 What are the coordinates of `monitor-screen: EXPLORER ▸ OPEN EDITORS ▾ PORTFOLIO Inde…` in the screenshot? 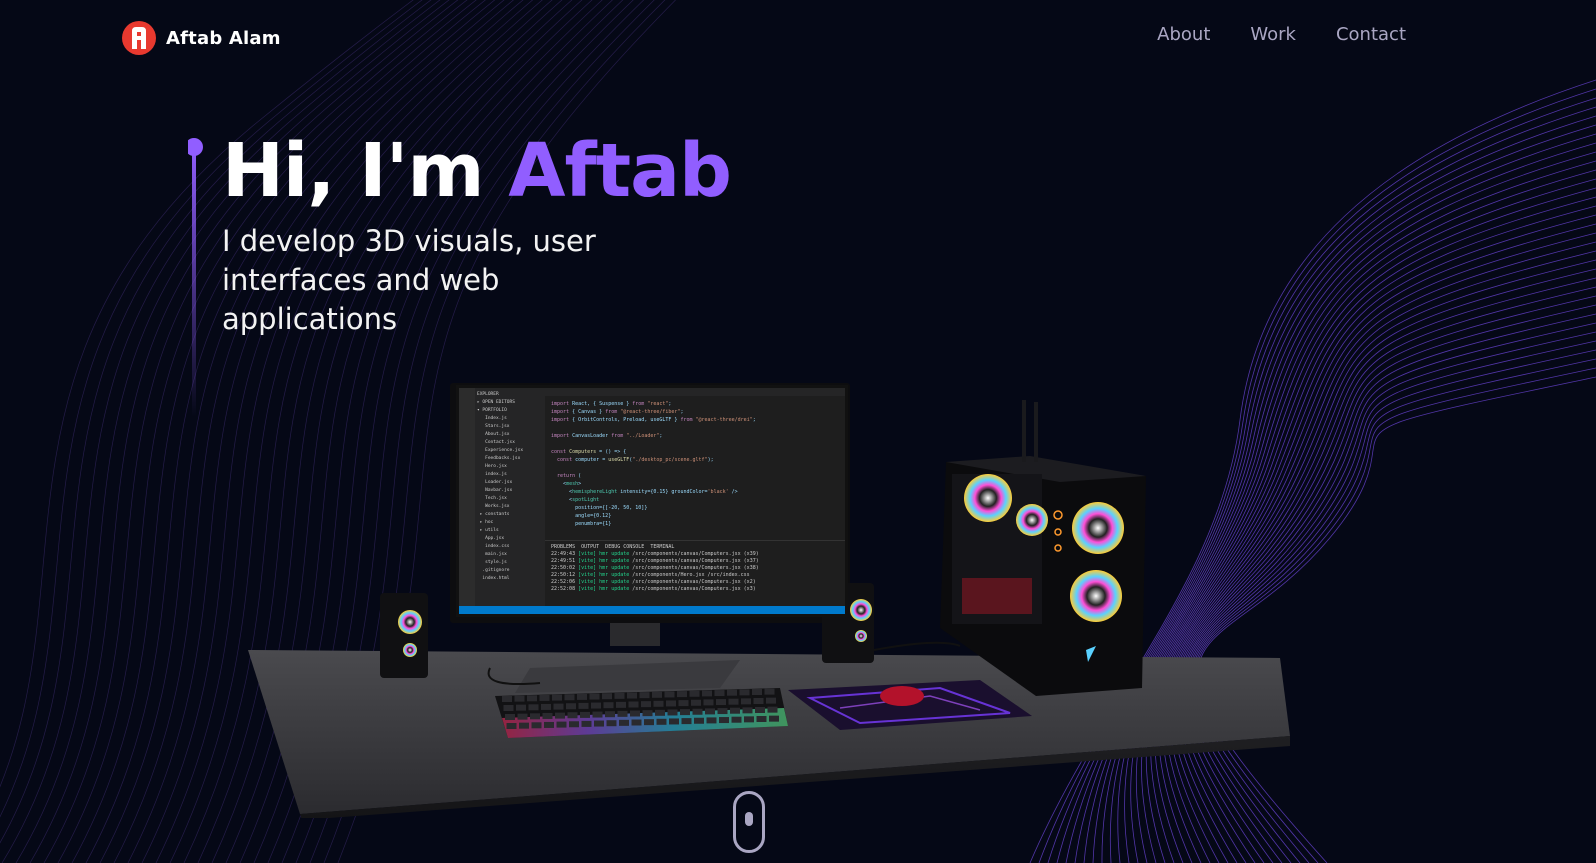 It's located at (652, 501).